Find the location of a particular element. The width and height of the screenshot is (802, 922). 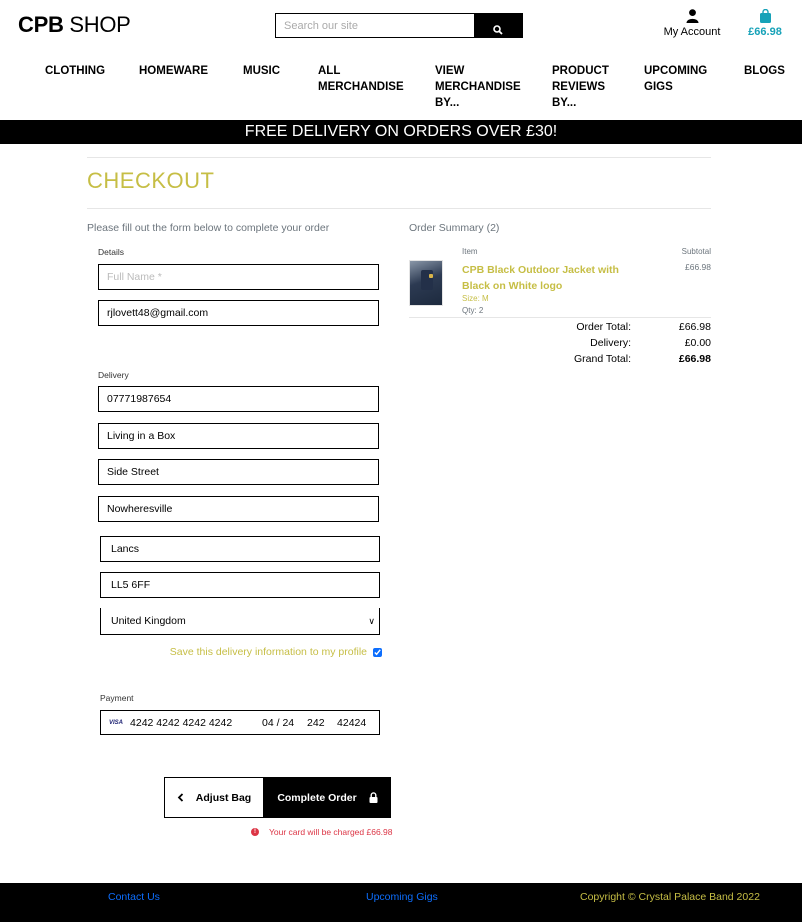

shopping-bag-link: £66.98 is located at coordinates (765, 23).